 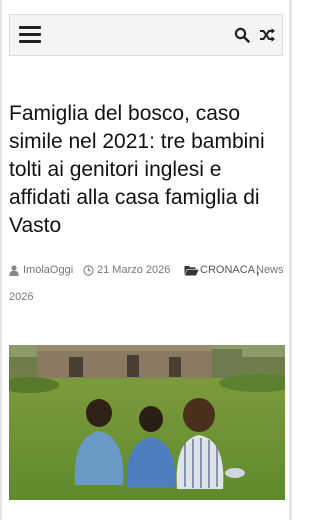 I want to click on news-year: 2026, so click(x=21, y=297).